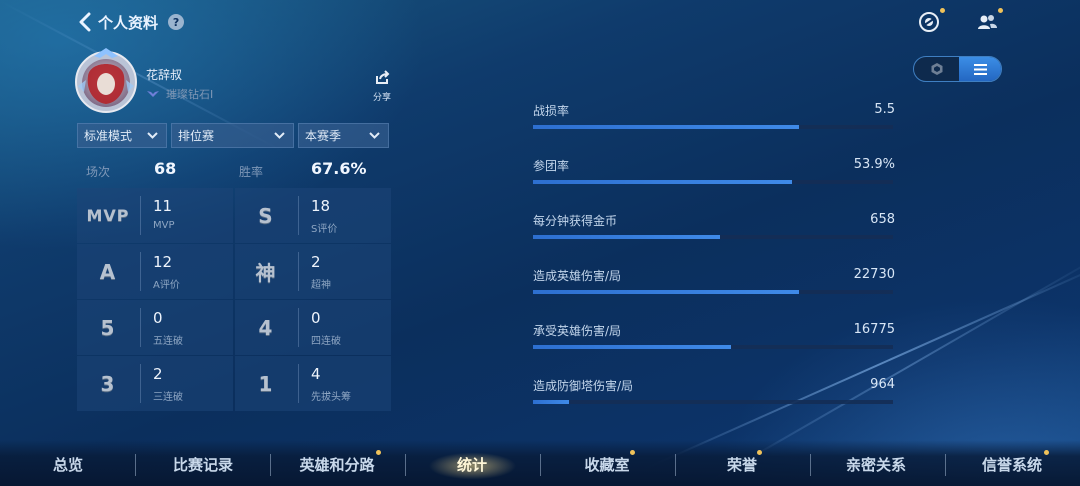 This screenshot has height=486, width=1080. I want to click on triple-badge: 3, so click(108, 383).